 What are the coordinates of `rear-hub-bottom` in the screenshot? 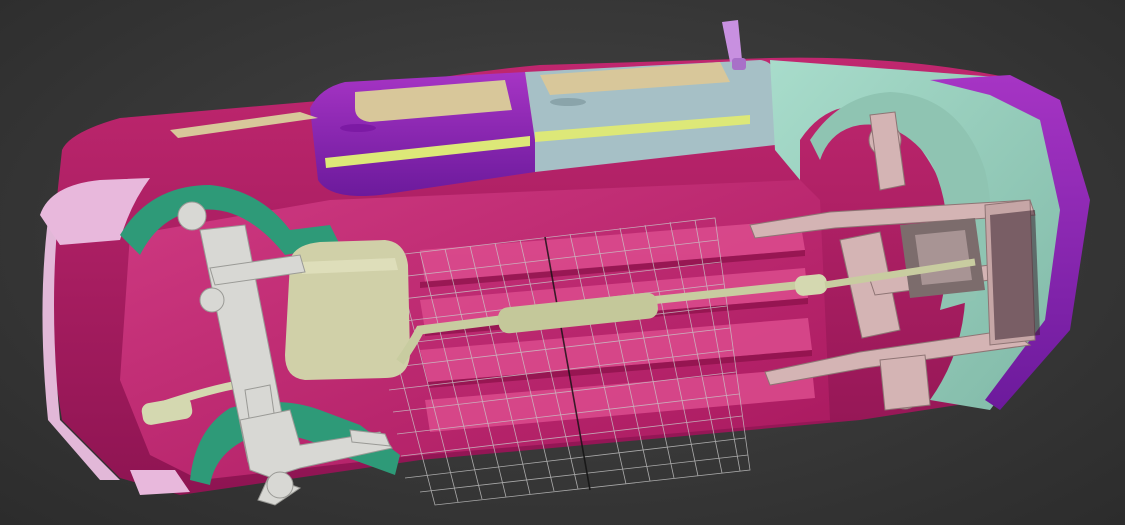 It's located at (280, 485).